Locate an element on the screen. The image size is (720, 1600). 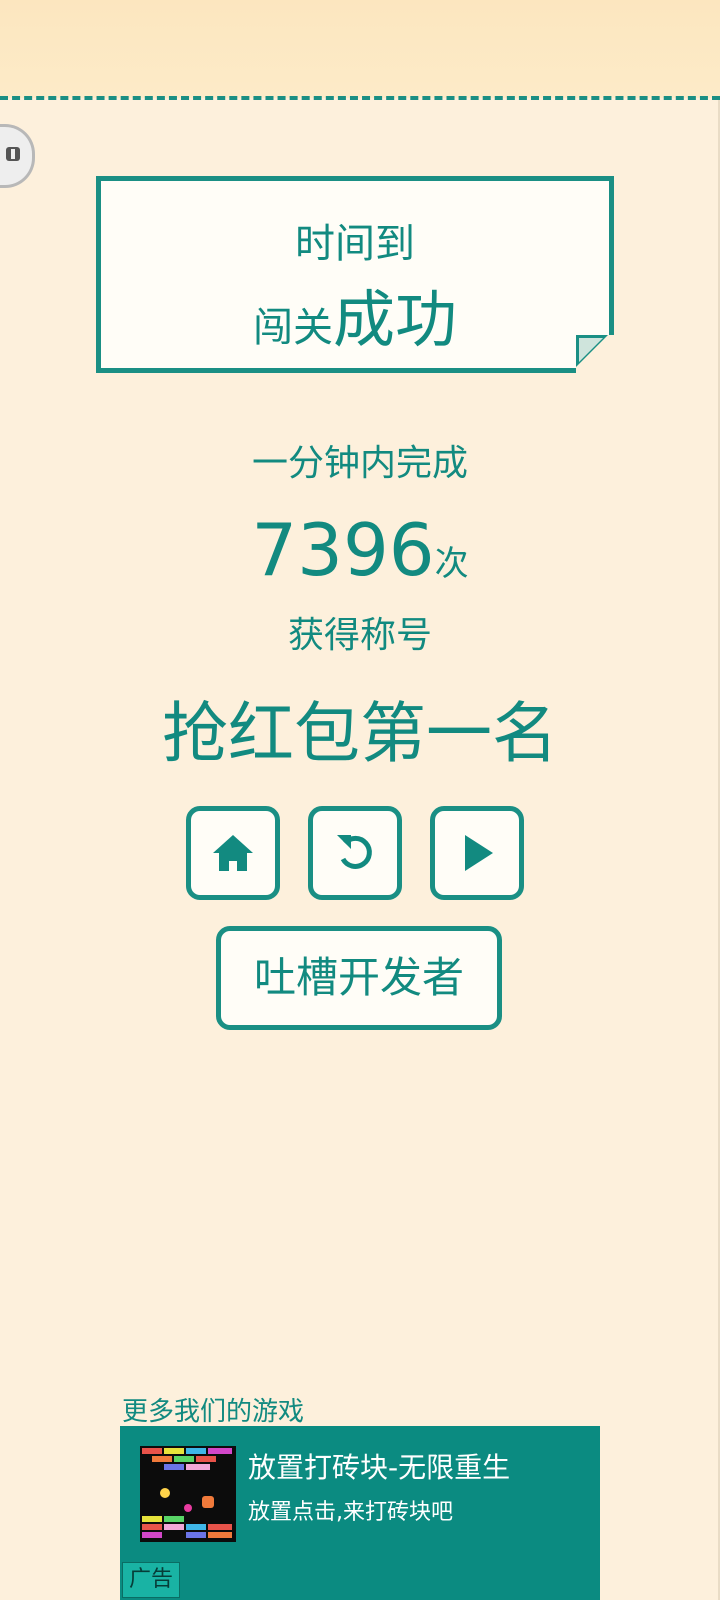
level-result-text: 闯关成功 is located at coordinates (355, 314).